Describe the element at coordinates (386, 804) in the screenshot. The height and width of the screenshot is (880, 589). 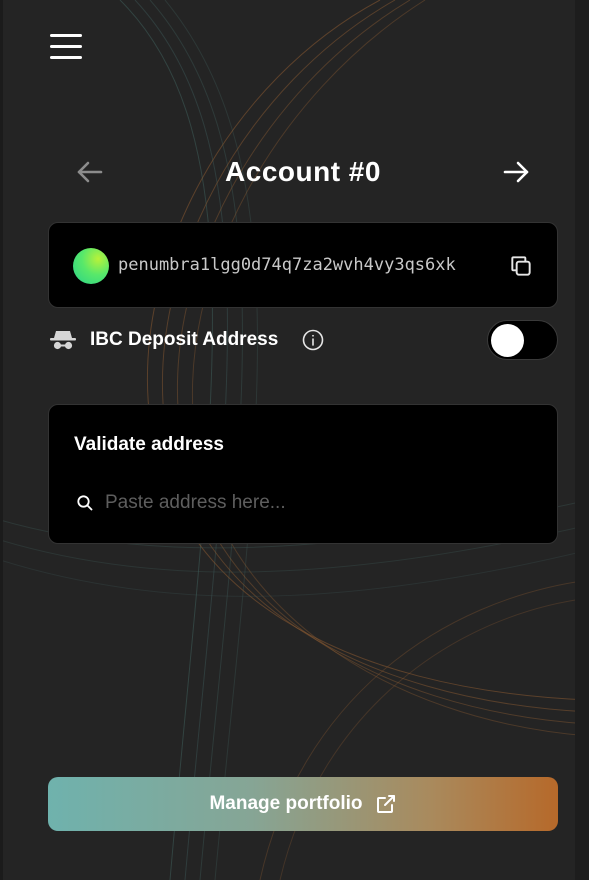
I see `external-link-icon` at that location.